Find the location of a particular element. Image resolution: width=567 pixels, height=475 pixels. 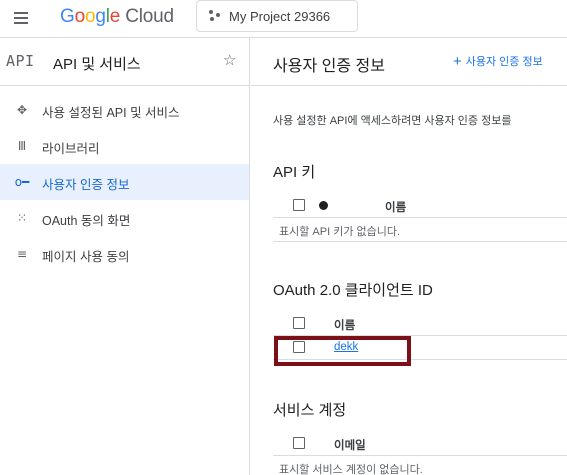

enabled-apis-icon: ✥ is located at coordinates (22, 110).